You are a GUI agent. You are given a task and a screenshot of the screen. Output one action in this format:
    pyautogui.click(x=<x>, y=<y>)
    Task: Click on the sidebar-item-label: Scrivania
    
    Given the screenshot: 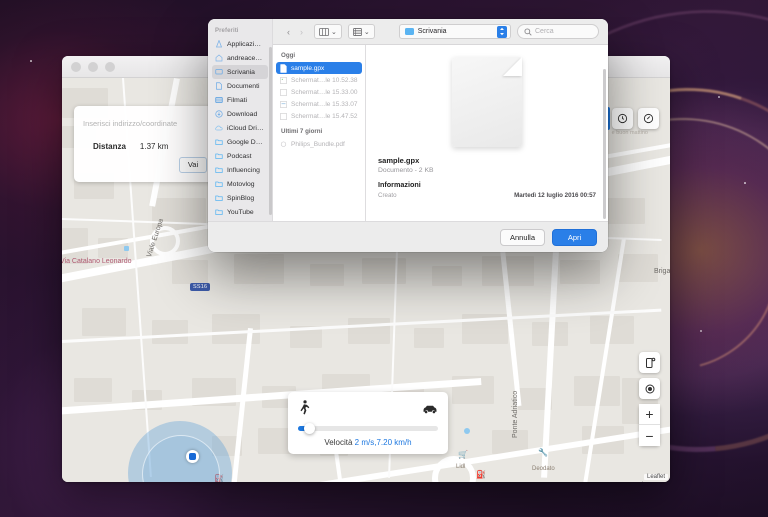 What is the action you would take?
    pyautogui.click(x=241, y=72)
    